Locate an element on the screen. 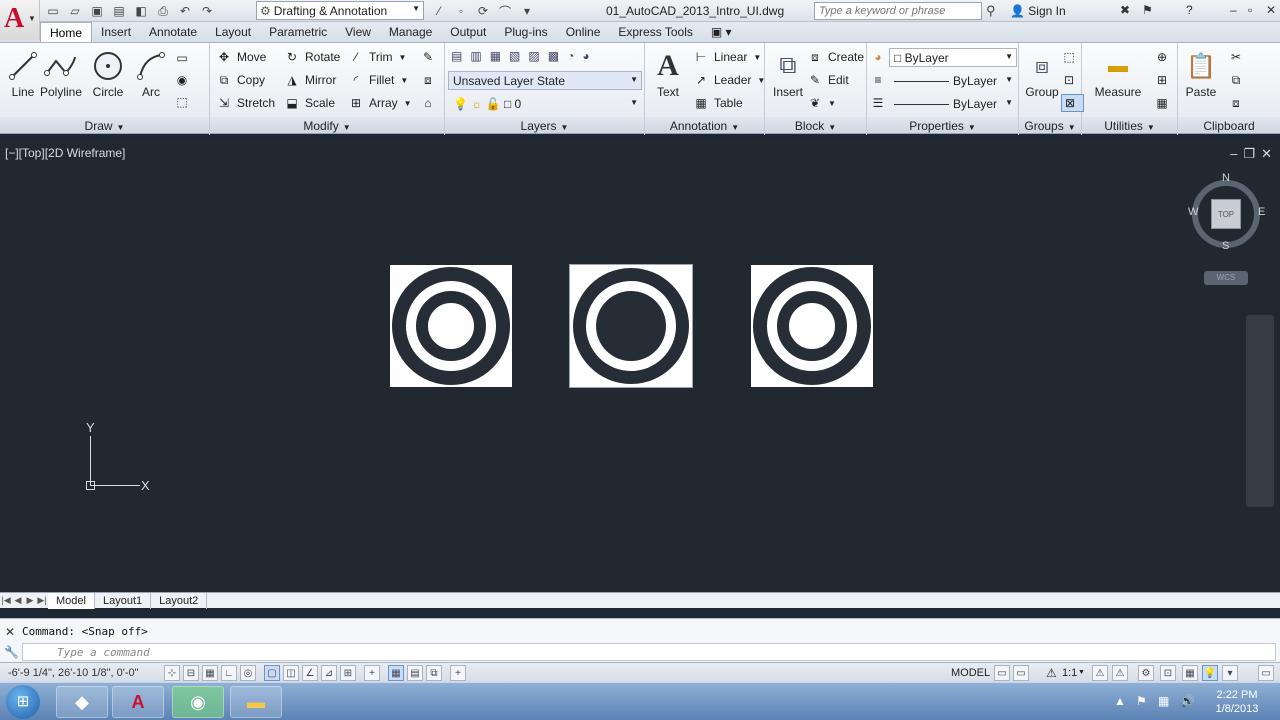  layer-isolate-icon: ▧ is located at coordinates (514, 56).